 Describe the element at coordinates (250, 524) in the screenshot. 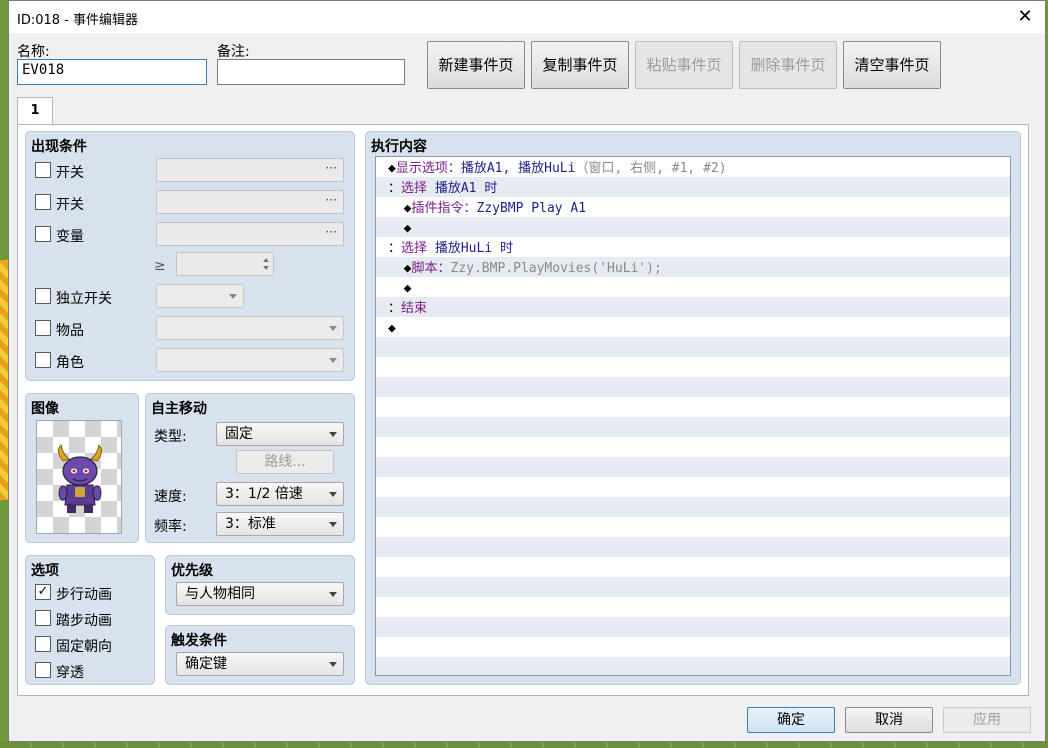

I see `frequency-value: 3：标准` at that location.